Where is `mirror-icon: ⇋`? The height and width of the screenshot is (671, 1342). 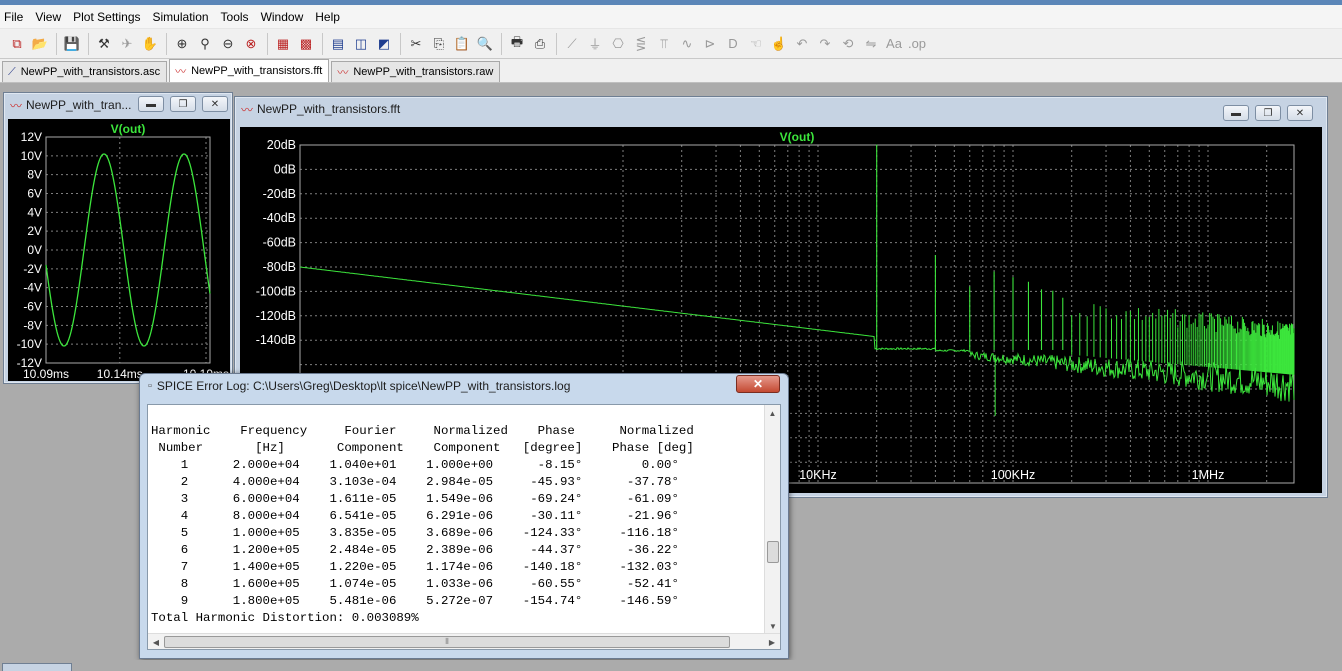 mirror-icon: ⇋ is located at coordinates (871, 44).